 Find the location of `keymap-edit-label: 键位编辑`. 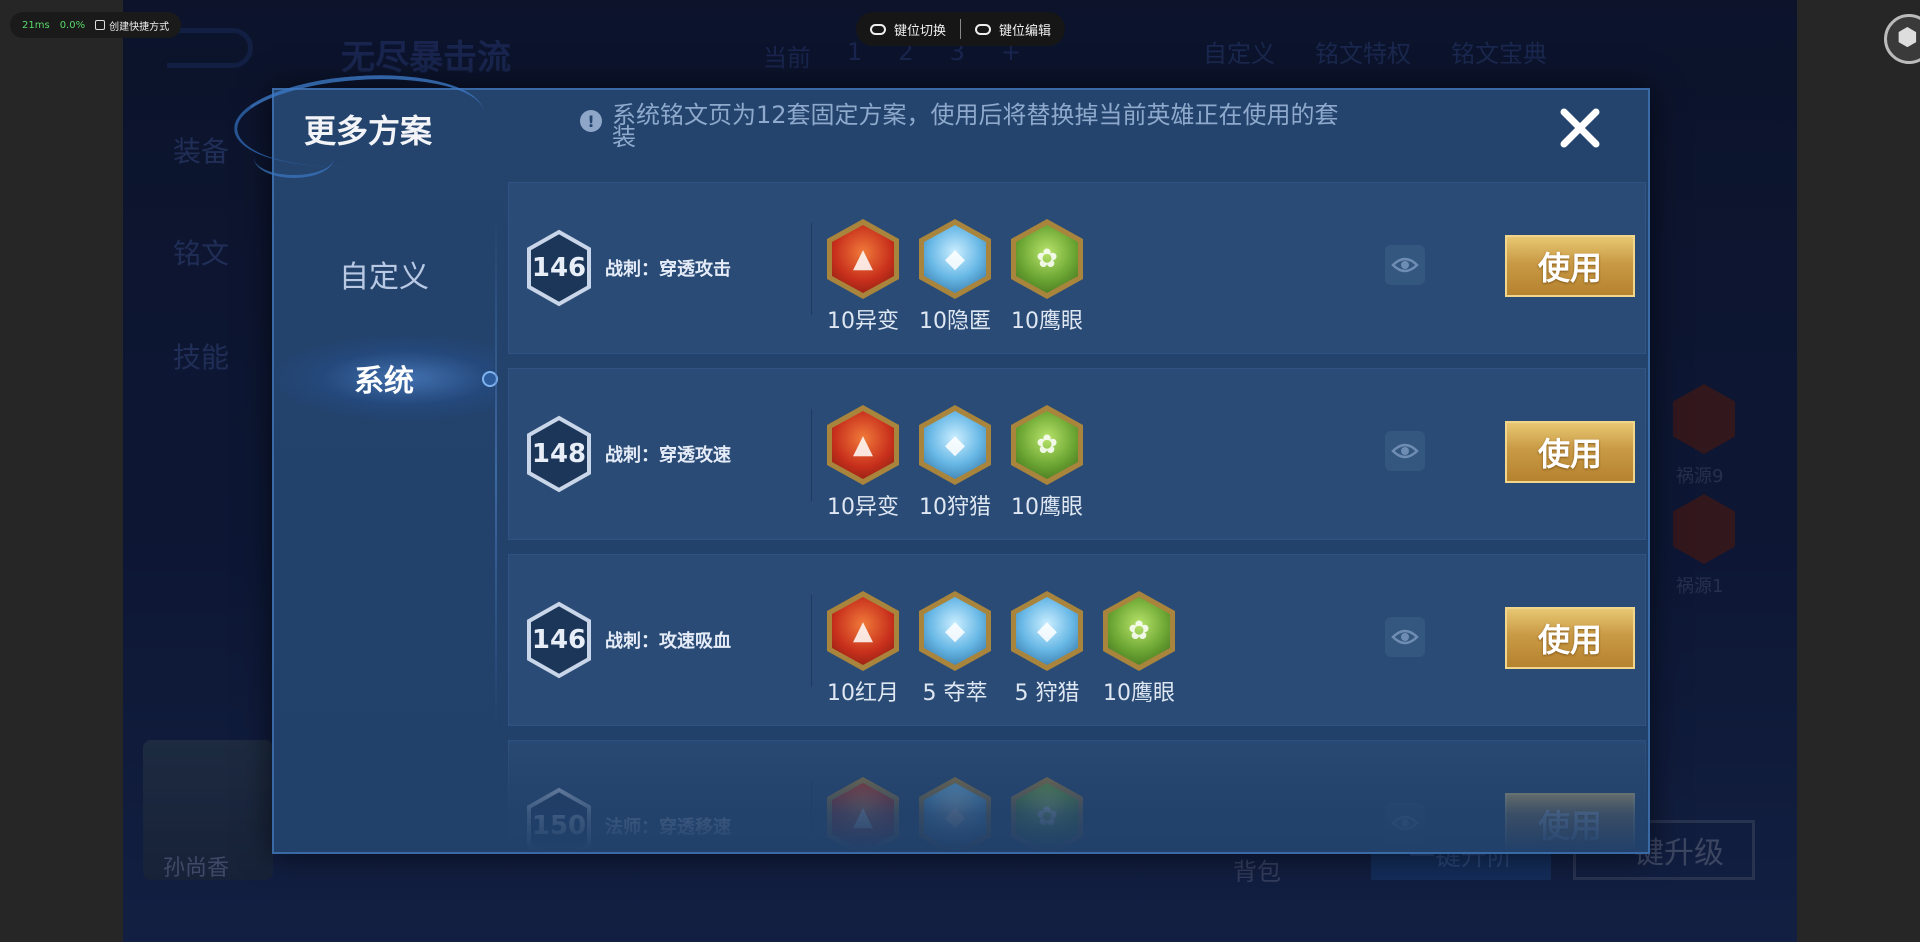

keymap-edit-label: 键位编辑 is located at coordinates (1025, 31).